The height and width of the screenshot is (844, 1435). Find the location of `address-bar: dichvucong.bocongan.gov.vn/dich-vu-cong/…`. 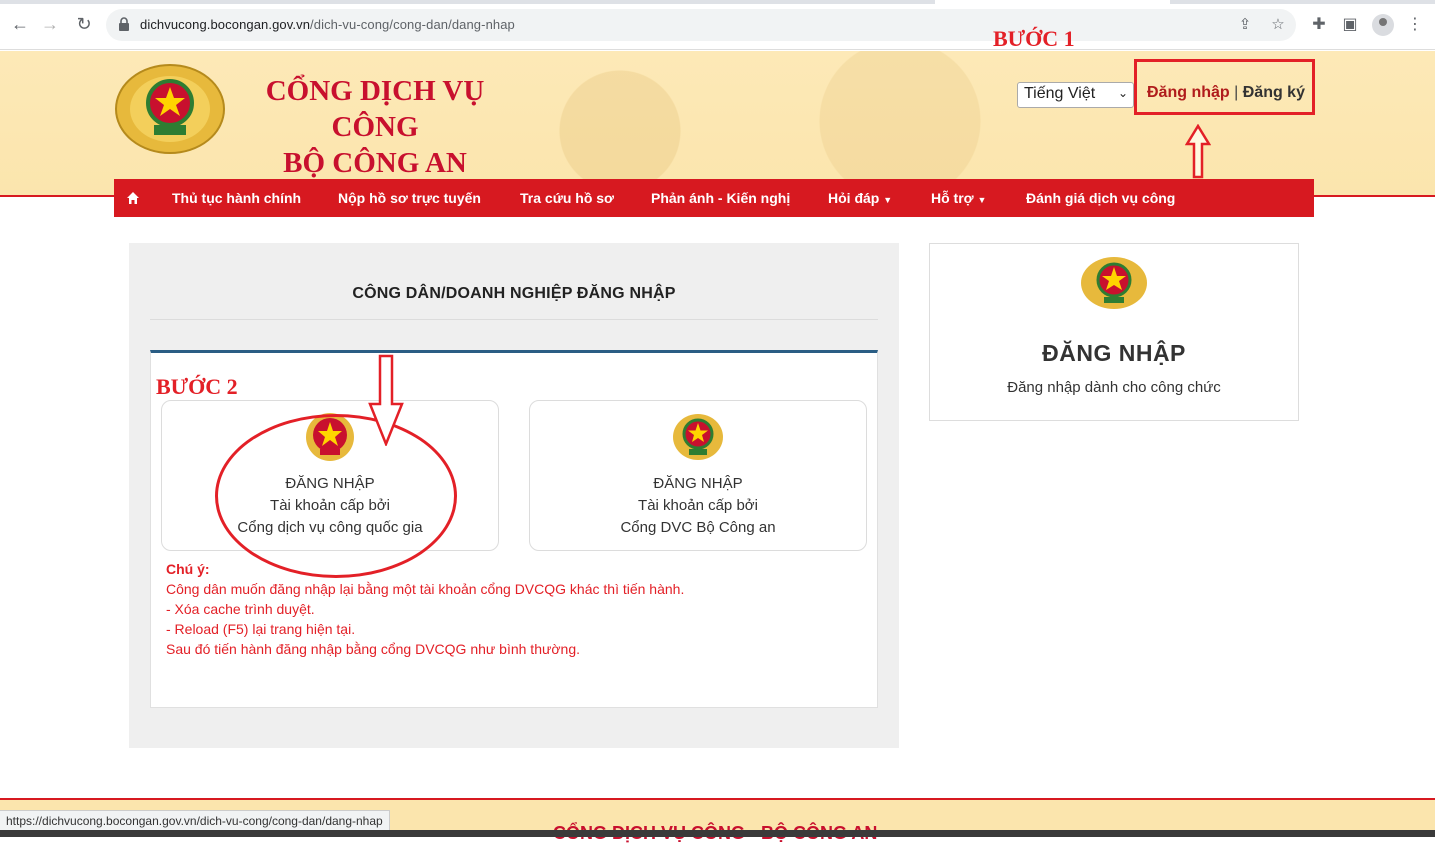

address-bar: dichvucong.bocongan.gov.vn/dich-vu-cong/… is located at coordinates (701, 25).